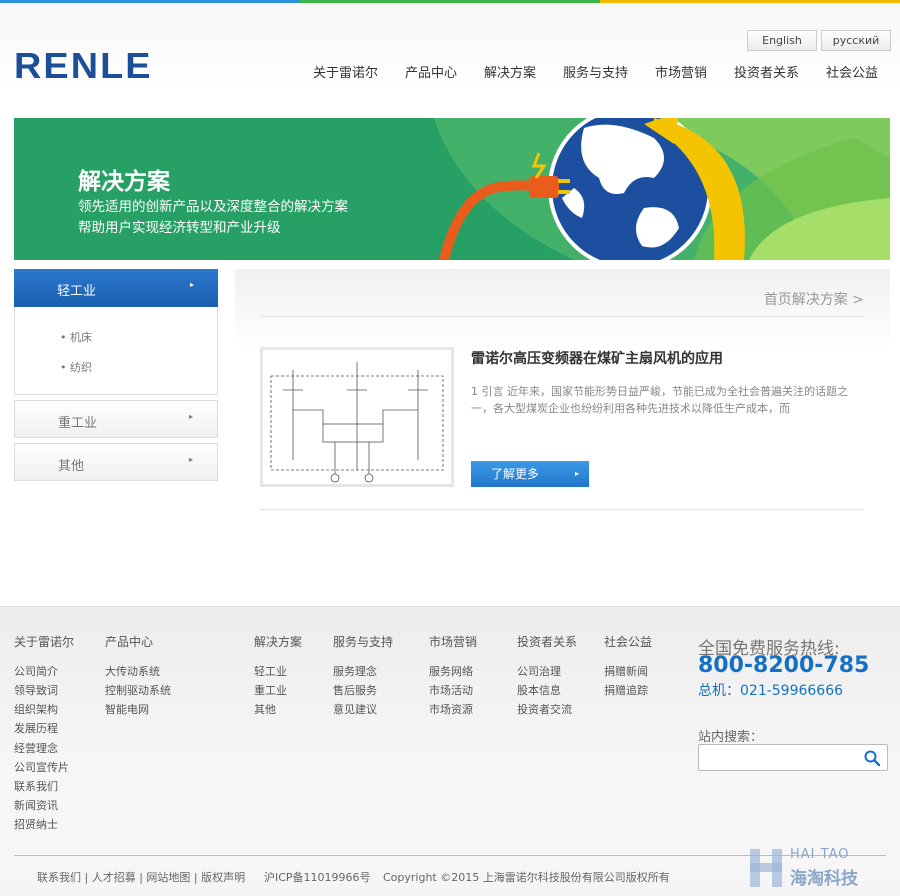 The width and height of the screenshot is (900, 896). Describe the element at coordinates (539, 671) in the screenshot. I see `footer-link: 公司治理` at that location.